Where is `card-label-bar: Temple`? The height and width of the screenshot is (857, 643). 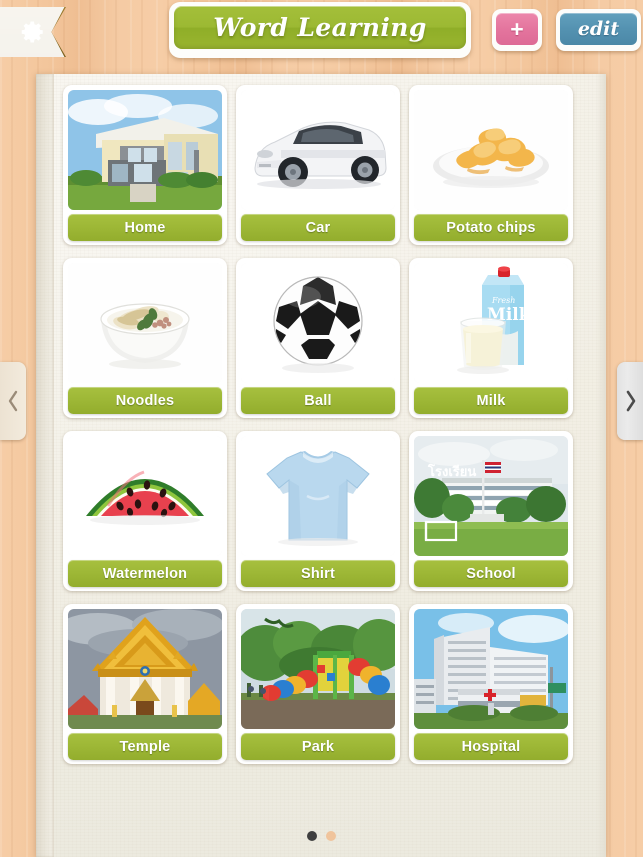 card-label-bar: Temple is located at coordinates (145, 746).